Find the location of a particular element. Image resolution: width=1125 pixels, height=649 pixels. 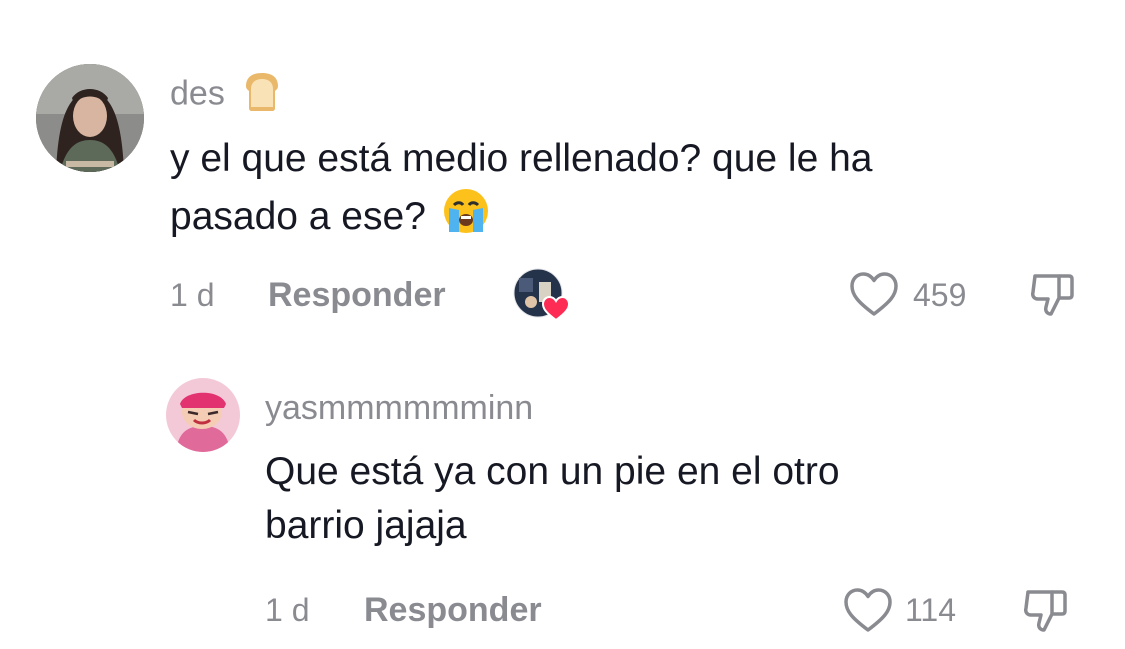

comment-text-line2: barrio jajaja is located at coordinates (366, 525).